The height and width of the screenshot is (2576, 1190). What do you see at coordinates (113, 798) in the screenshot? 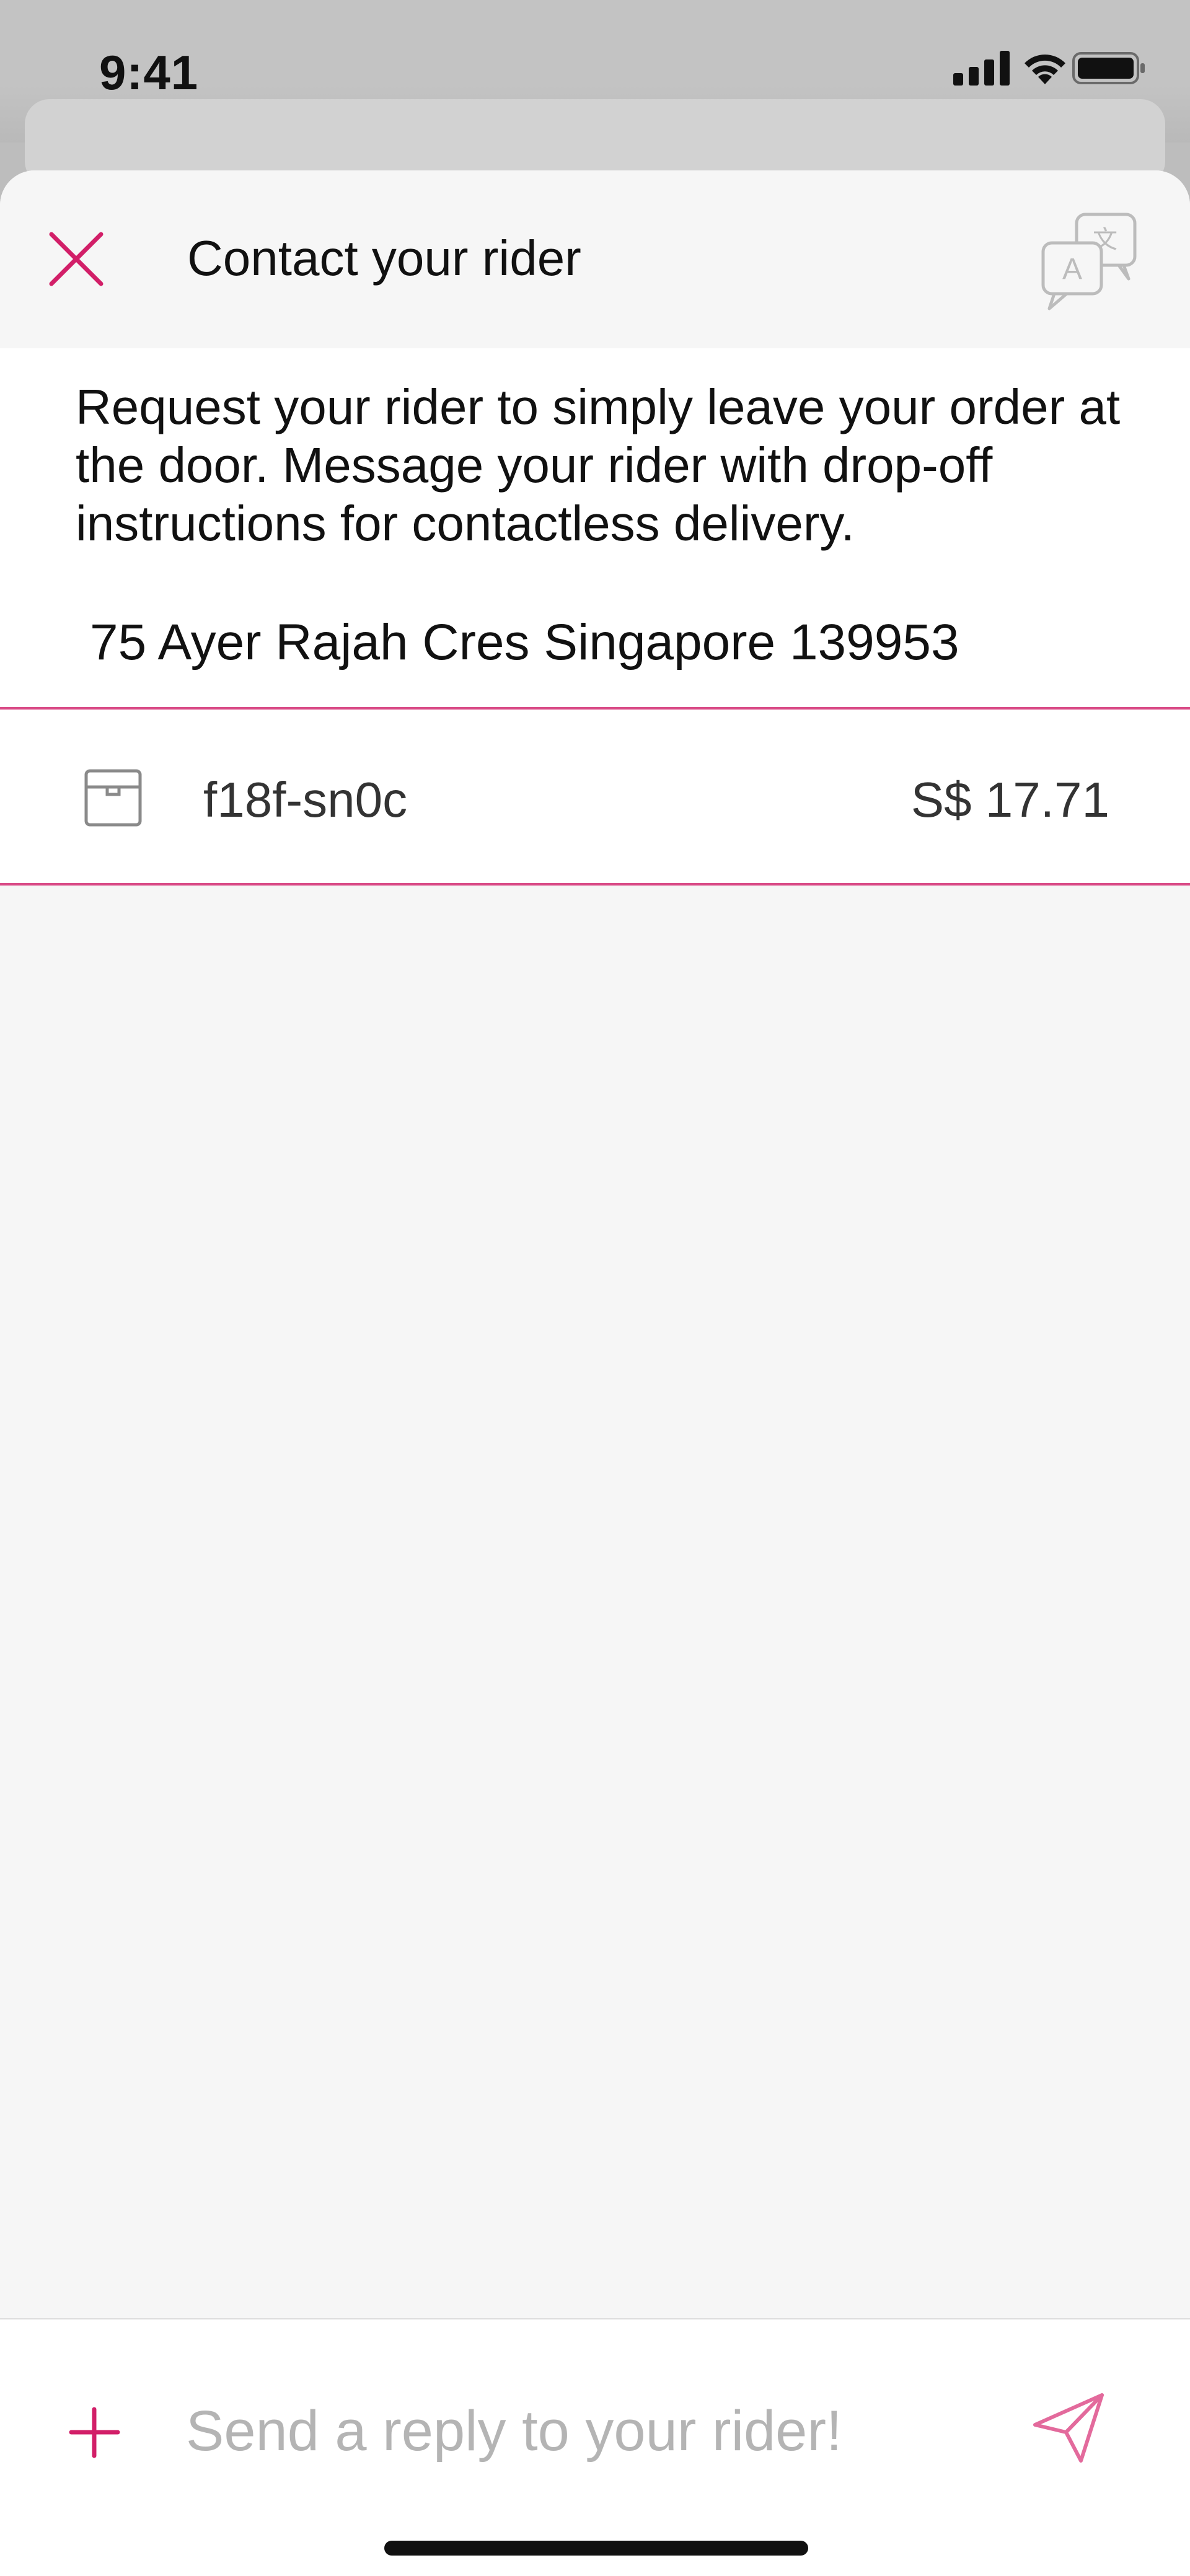
I see `package-icon` at bounding box center [113, 798].